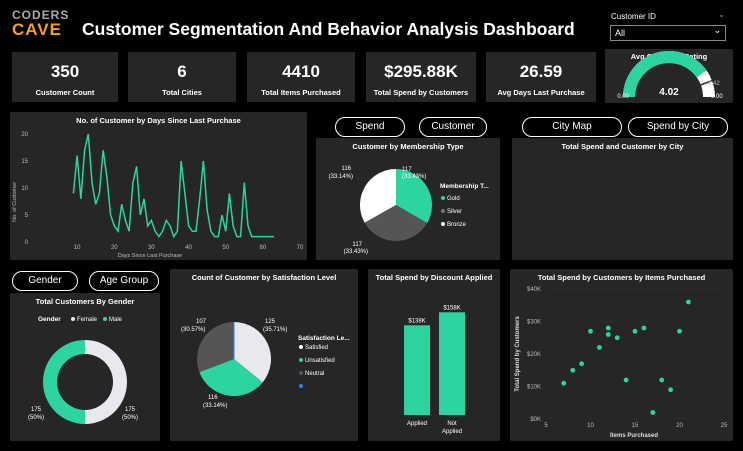 The width and height of the screenshot is (743, 451). What do you see at coordinates (65, 71) in the screenshot?
I see `kpi-value: 350` at bounding box center [65, 71].